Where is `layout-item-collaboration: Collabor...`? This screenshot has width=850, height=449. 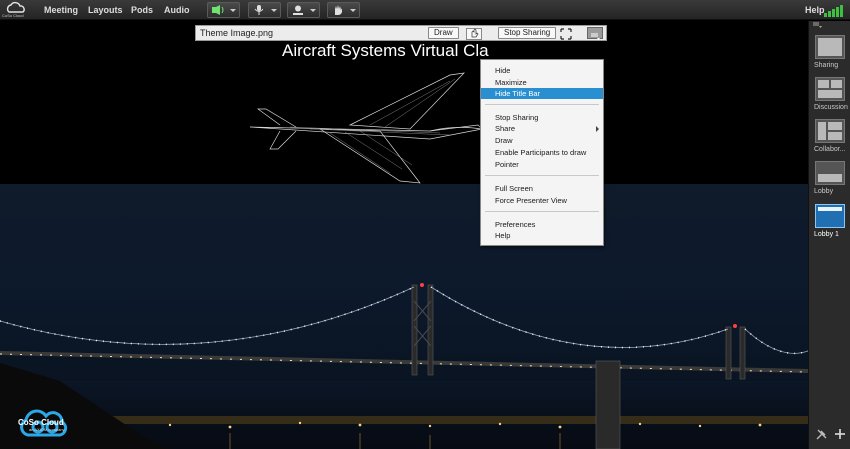 layout-item-collaboration: Collabor... is located at coordinates (831, 139).